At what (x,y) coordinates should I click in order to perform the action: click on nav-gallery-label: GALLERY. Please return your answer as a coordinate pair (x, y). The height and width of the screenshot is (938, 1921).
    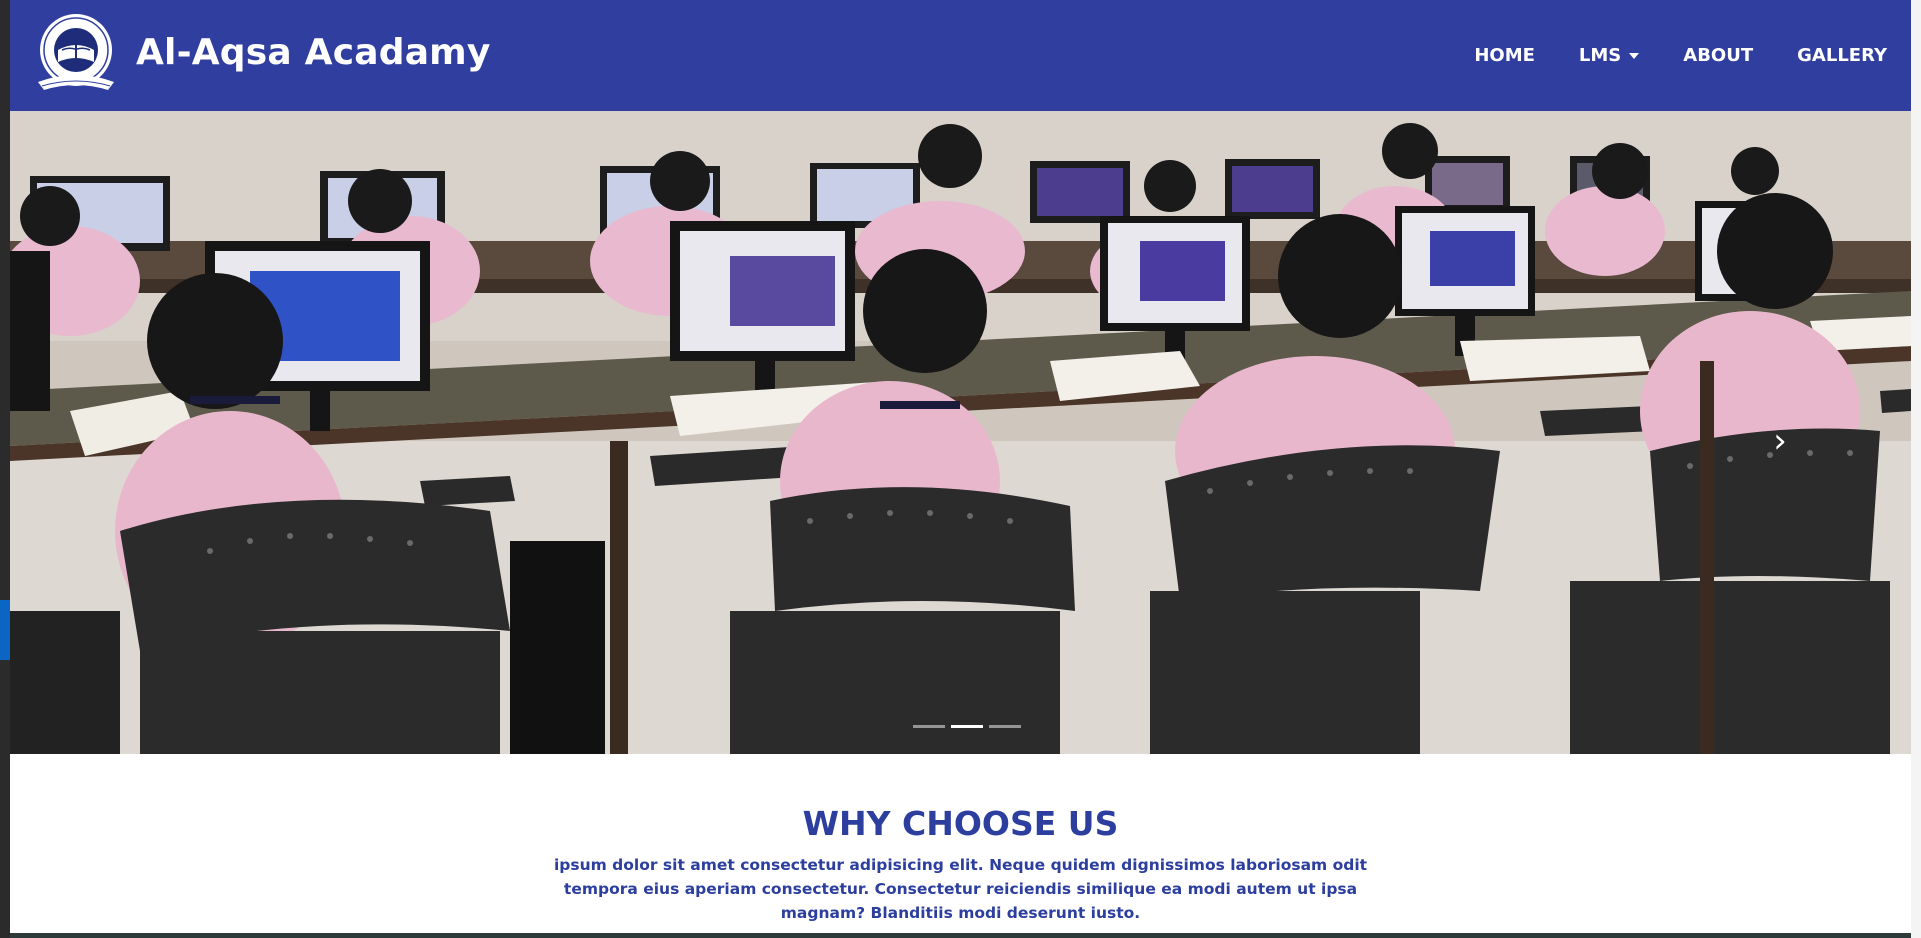
    Looking at the image, I should click on (1842, 55).